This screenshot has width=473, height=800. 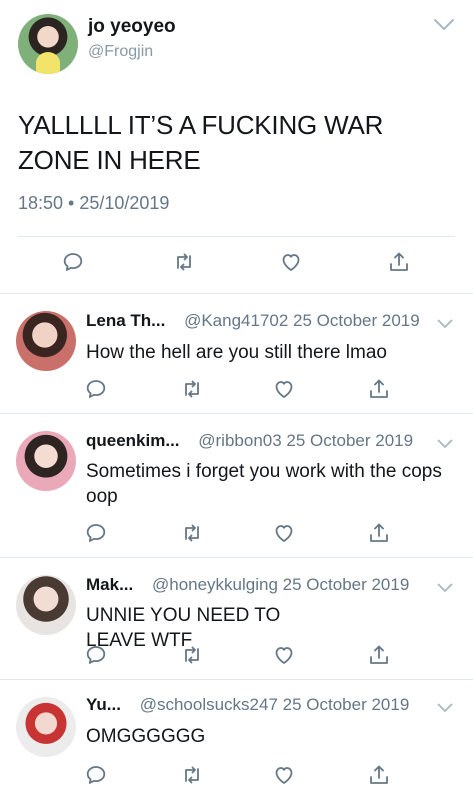 I want to click on reply-meta: @schoolsucks247 25 October 2019, so click(x=274, y=704).